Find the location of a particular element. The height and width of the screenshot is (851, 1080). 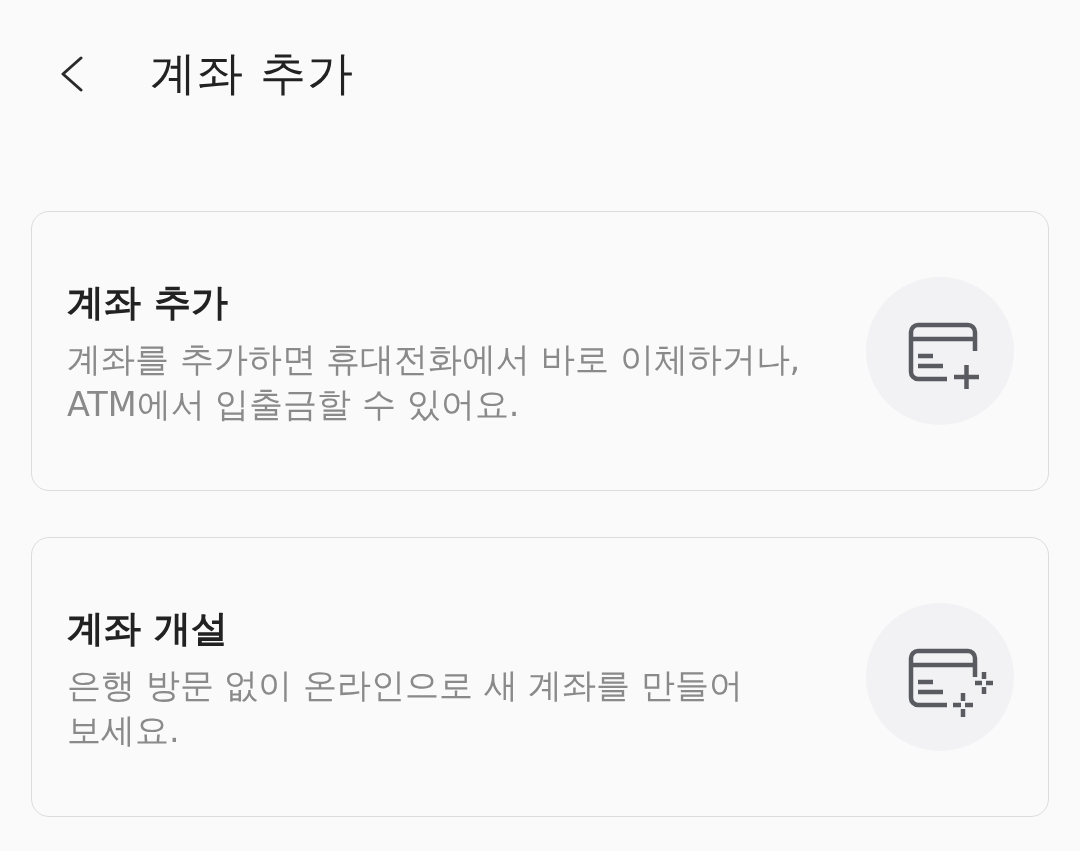

card-description: 계좌를 추가하면 휴대전화에서 바로 이체하거나, ATM에서 입출금할 수 있어요. is located at coordinates (434, 383).